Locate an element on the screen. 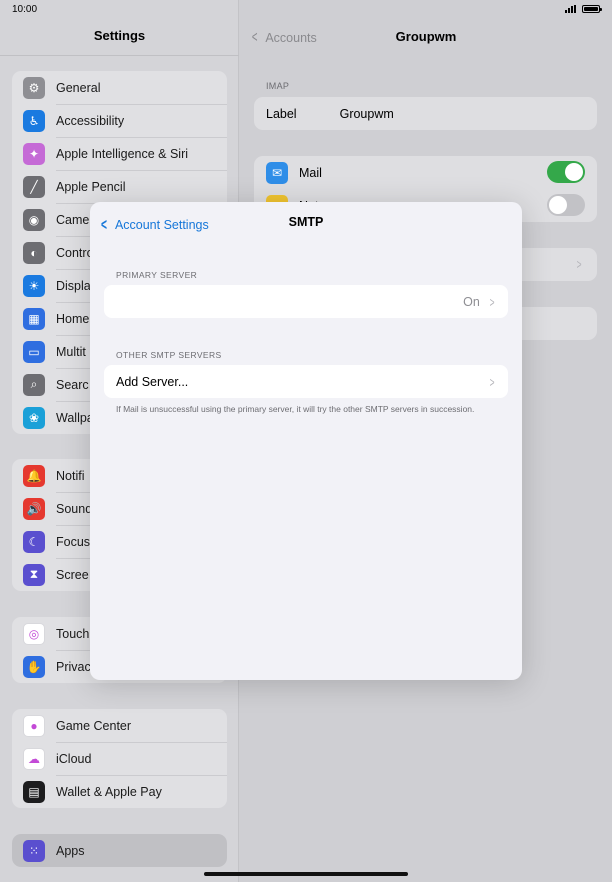 This screenshot has width=612, height=882. accessibility-icon: ♿ is located at coordinates (34, 120).